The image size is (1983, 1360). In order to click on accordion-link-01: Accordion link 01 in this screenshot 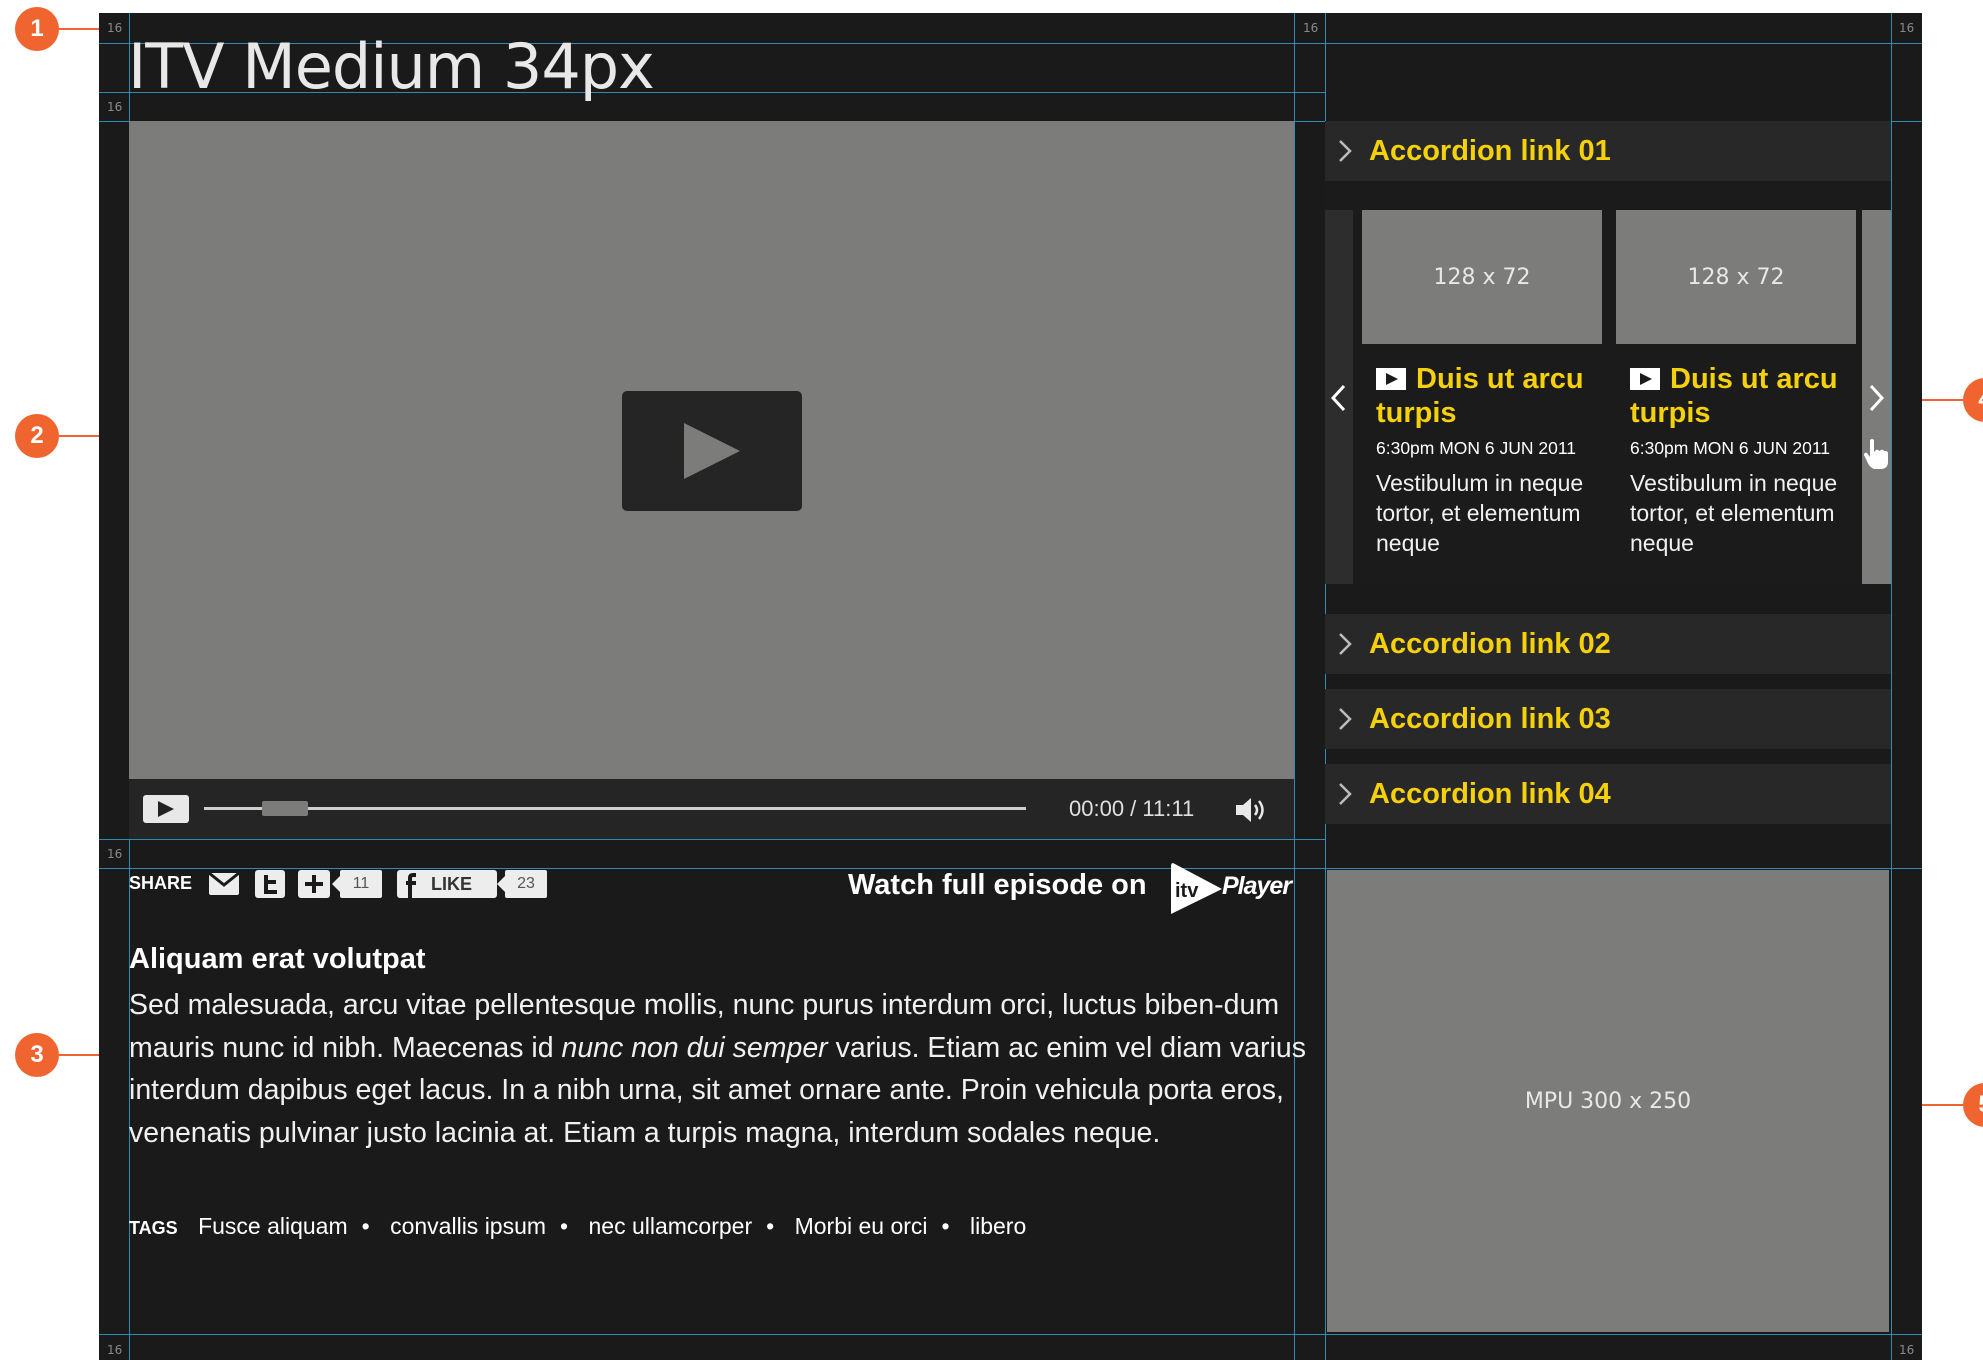, I will do `click(1608, 151)`.